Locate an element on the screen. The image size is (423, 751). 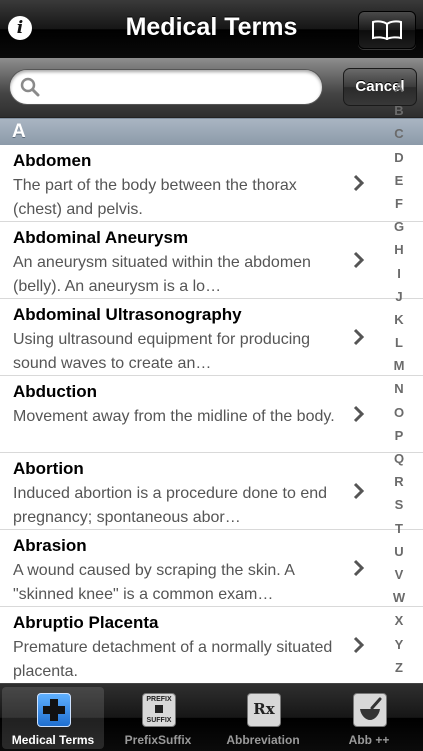
index-letter-p: P is located at coordinates (399, 435).